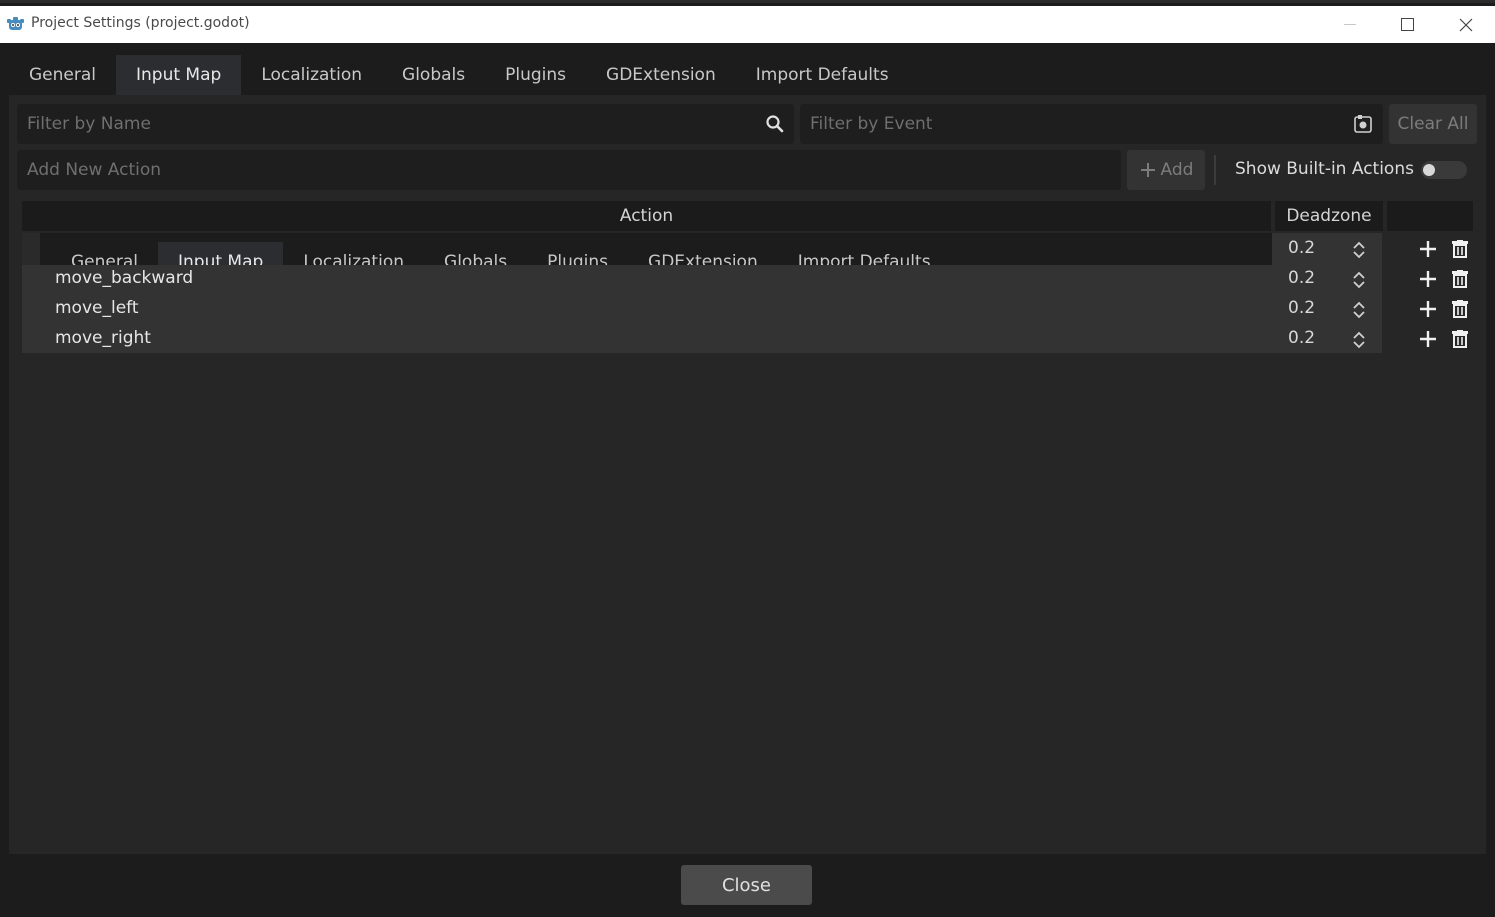 This screenshot has height=917, width=1495. Describe the element at coordinates (1215, 170) in the screenshot. I see `toolbar-separator` at that location.